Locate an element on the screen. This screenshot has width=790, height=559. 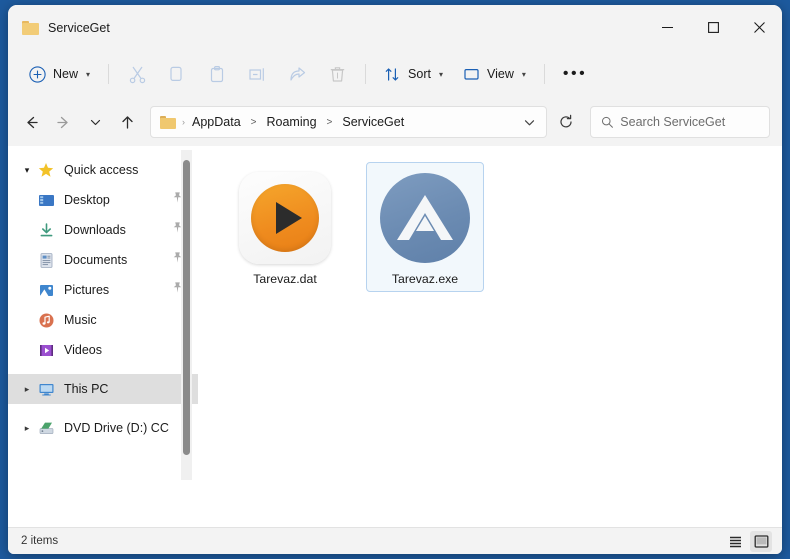
breadcrumb-dropdown-icon is located at coordinates (529, 122).